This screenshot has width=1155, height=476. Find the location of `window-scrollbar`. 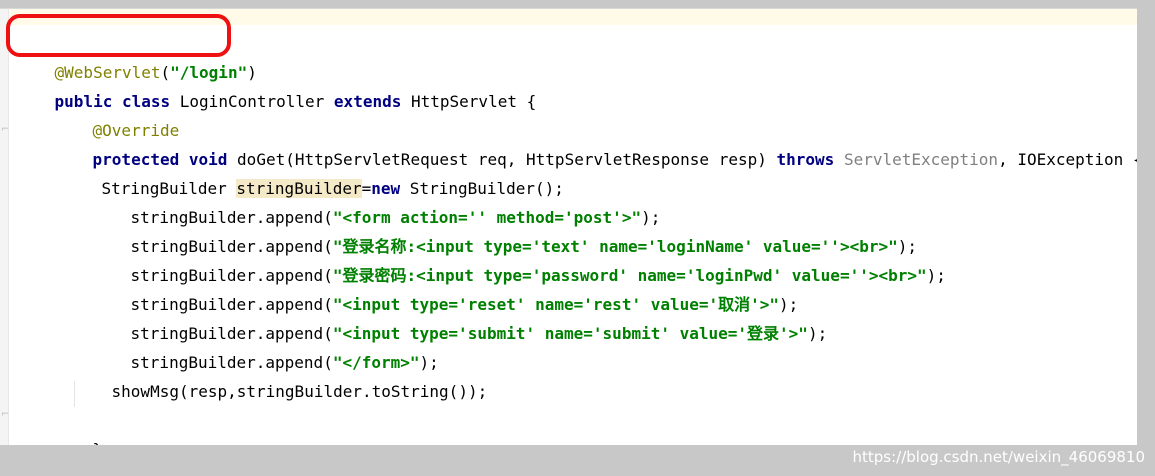

window-scrollbar is located at coordinates (1146, 226).